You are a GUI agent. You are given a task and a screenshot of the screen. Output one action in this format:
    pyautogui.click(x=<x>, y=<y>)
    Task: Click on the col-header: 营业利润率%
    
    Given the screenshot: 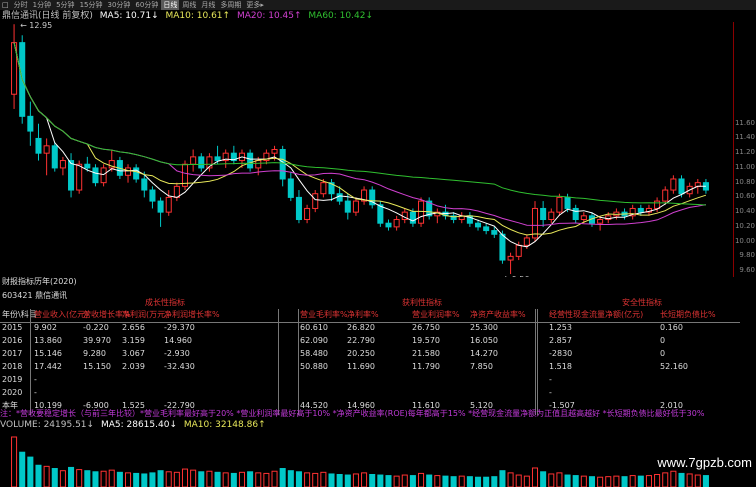 What is the action you would take?
    pyautogui.click(x=436, y=314)
    